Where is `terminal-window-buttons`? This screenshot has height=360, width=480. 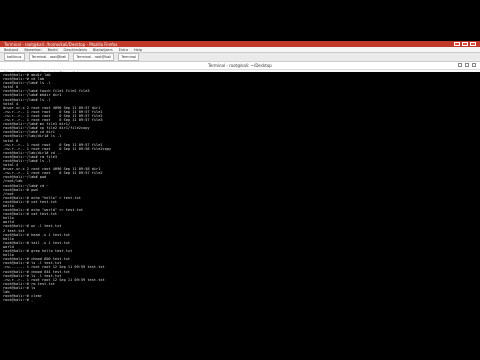 terminal-window-buttons is located at coordinates (467, 65).